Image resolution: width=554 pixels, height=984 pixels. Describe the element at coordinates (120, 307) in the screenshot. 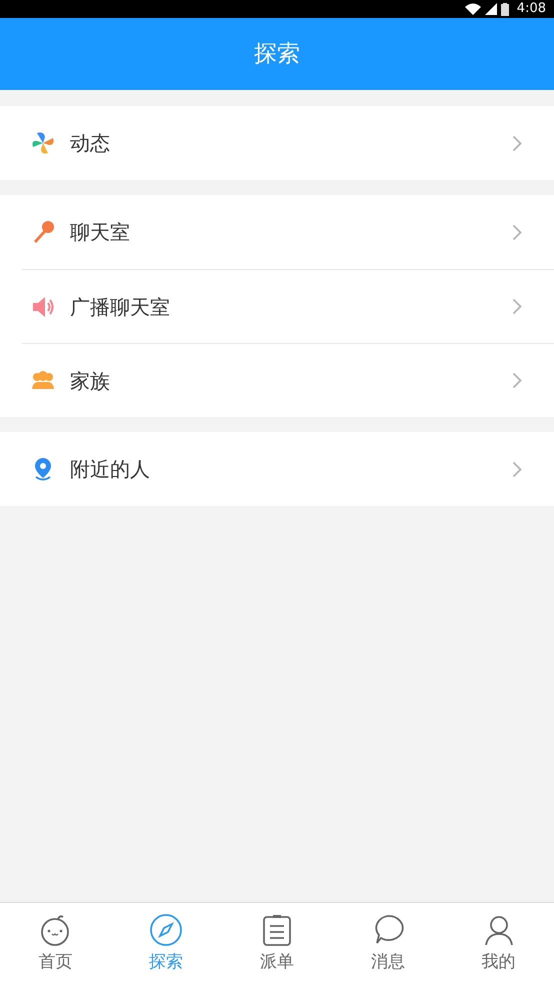

I see `menu-item-label: 广播聊天室` at that location.